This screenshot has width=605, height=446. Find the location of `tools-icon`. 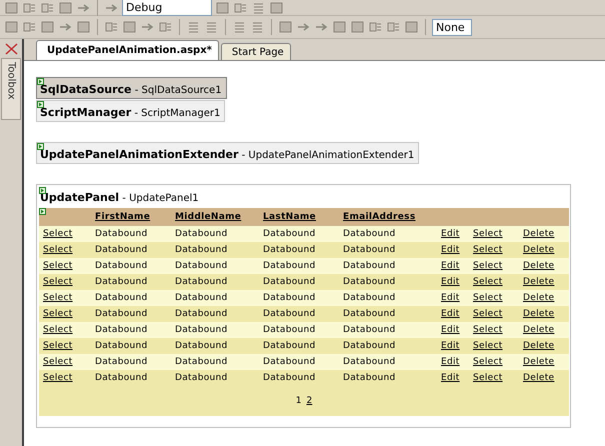

tools-icon is located at coordinates (11, 49).